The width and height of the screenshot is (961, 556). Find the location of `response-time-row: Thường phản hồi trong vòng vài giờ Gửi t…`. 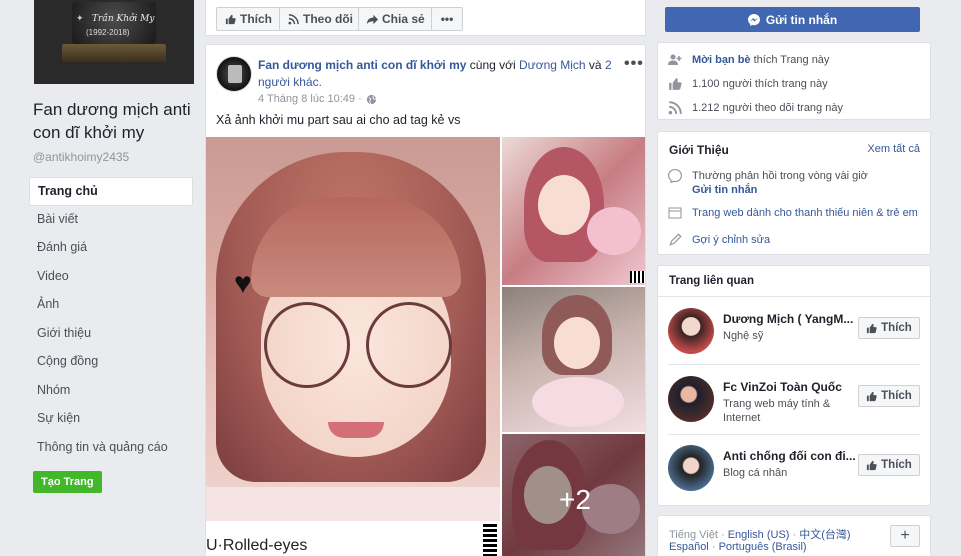

response-time-row: Thường phản hồi trong vòng vài giờ Gửi t… is located at coordinates (768, 183).